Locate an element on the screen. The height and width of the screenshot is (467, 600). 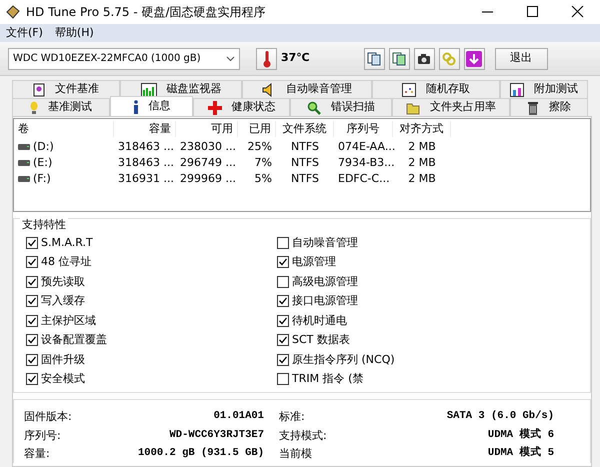
tab: 错误扫描 is located at coordinates (341, 107).